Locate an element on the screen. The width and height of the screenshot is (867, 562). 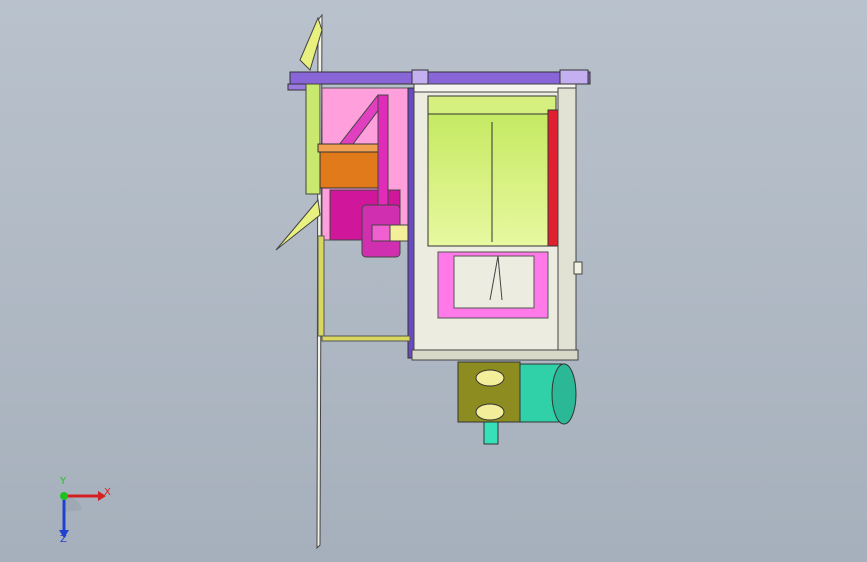
orientation-triad: X Y Z is located at coordinates (84, 514).